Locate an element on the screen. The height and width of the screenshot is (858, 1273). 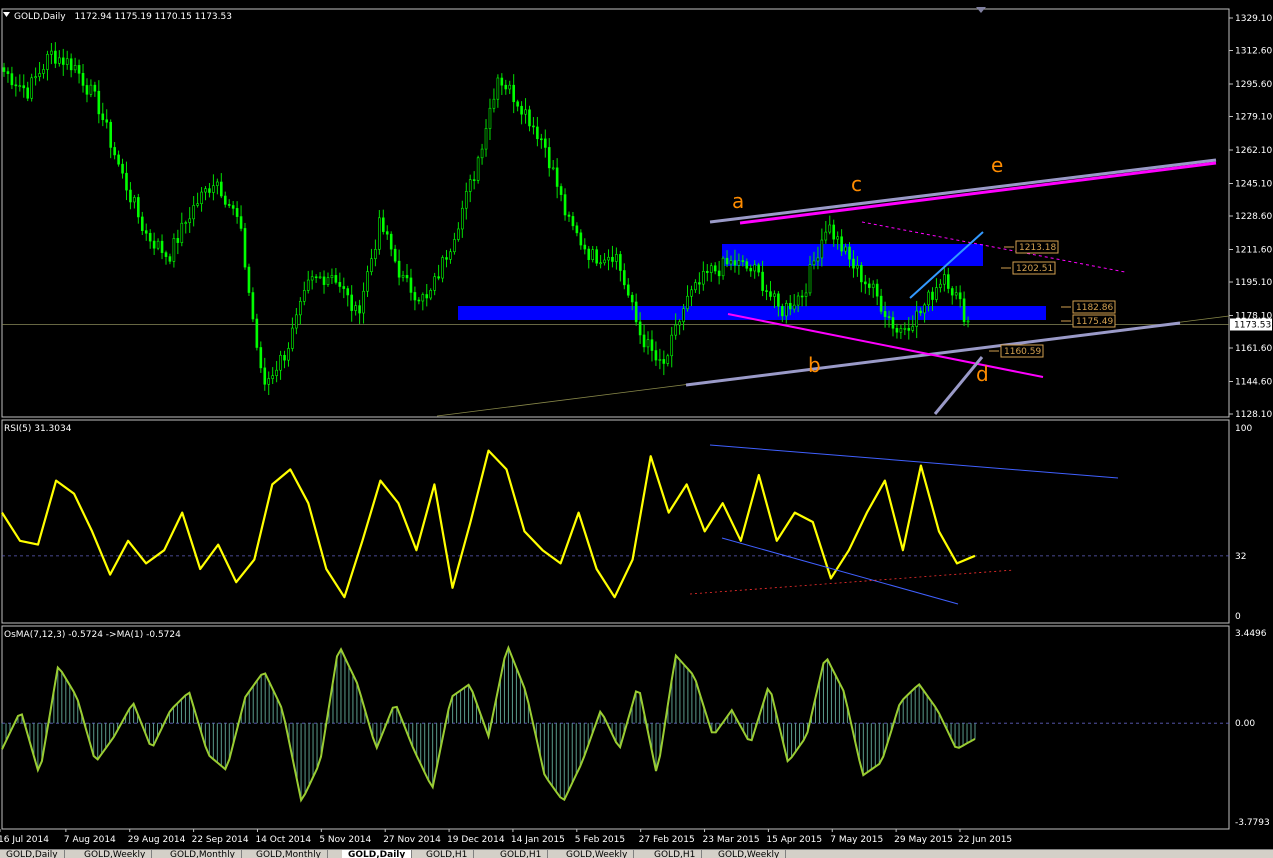
price-tick-label: 1128.10 is located at coordinates (1253, 415).